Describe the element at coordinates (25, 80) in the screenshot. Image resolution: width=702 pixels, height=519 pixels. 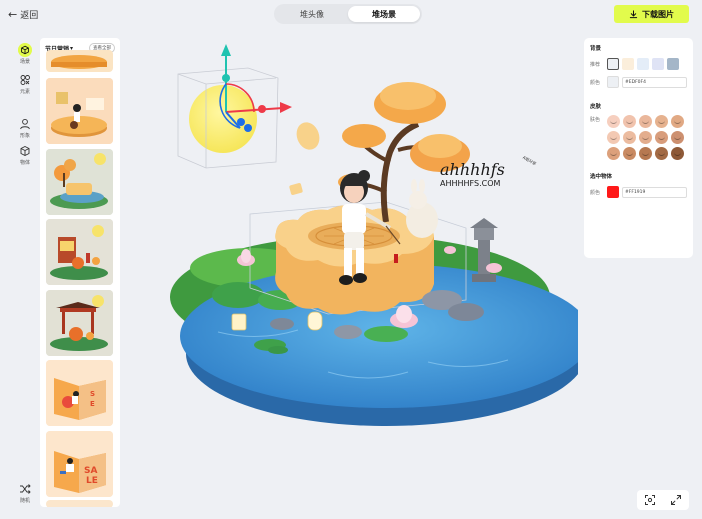
I see `elements-icon` at that location.